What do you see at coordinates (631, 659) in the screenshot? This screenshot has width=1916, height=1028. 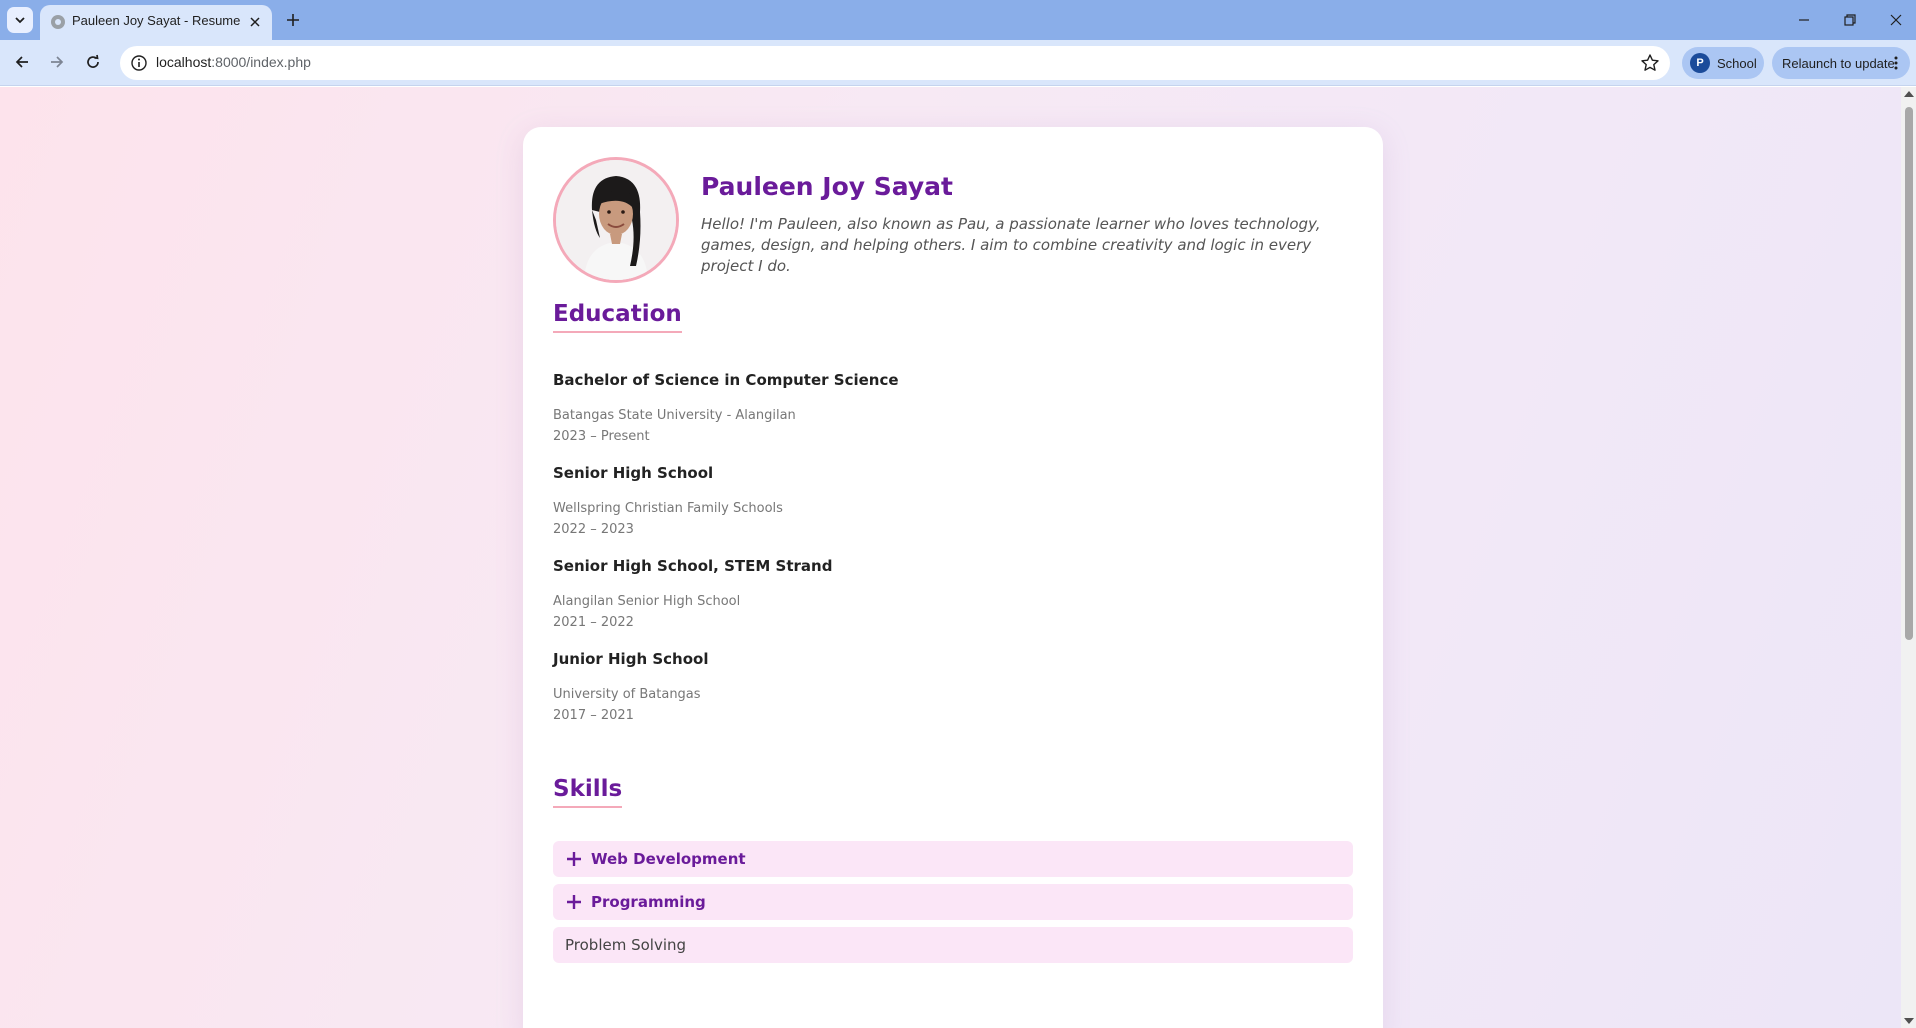 I see `education-degree: Junior High School` at bounding box center [631, 659].